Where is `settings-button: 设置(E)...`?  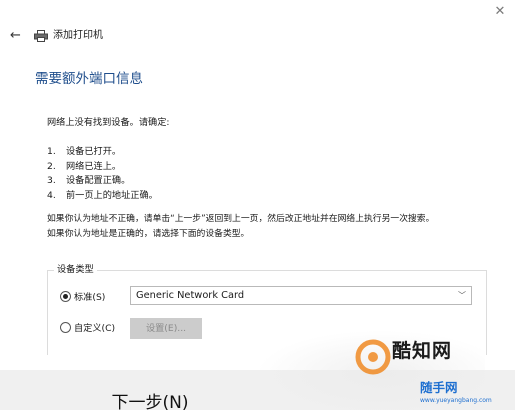 settings-button: 设置(E)... is located at coordinates (166, 328).